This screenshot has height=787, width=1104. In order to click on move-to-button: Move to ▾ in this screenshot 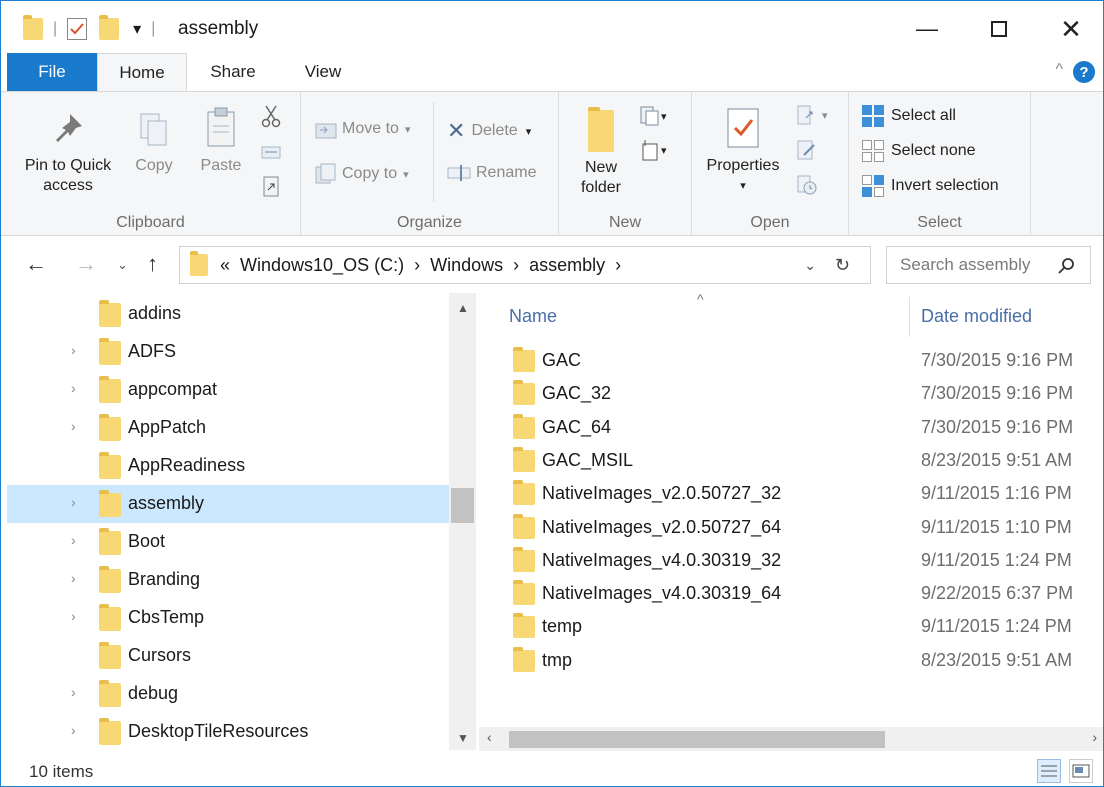, I will do `click(362, 129)`.